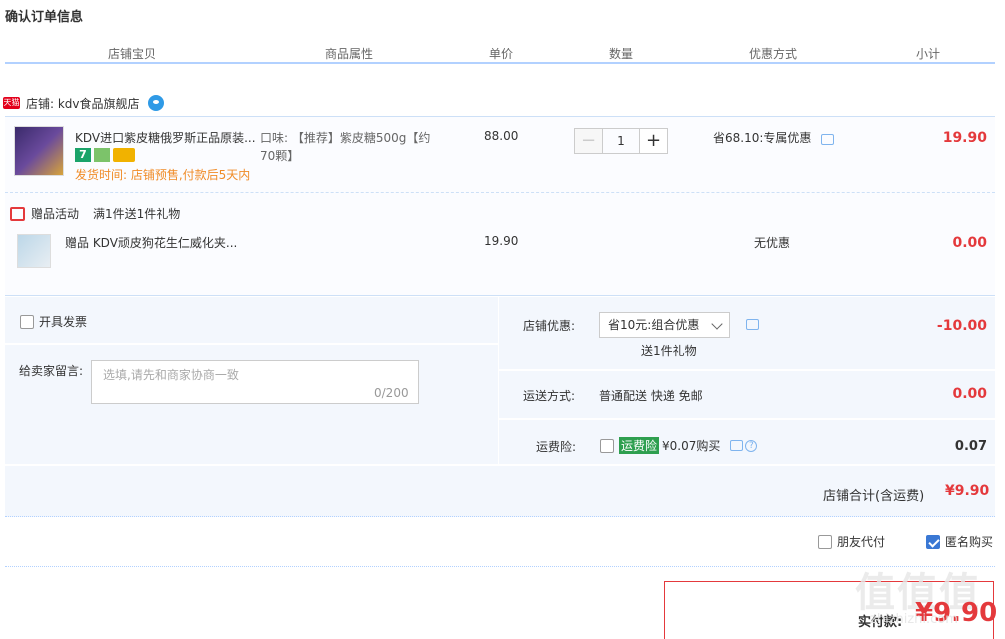 Image resolution: width=1005 pixels, height=639 pixels. What do you see at coordinates (717, 324) in the screenshot?
I see `chevron-down-icon` at bounding box center [717, 324].